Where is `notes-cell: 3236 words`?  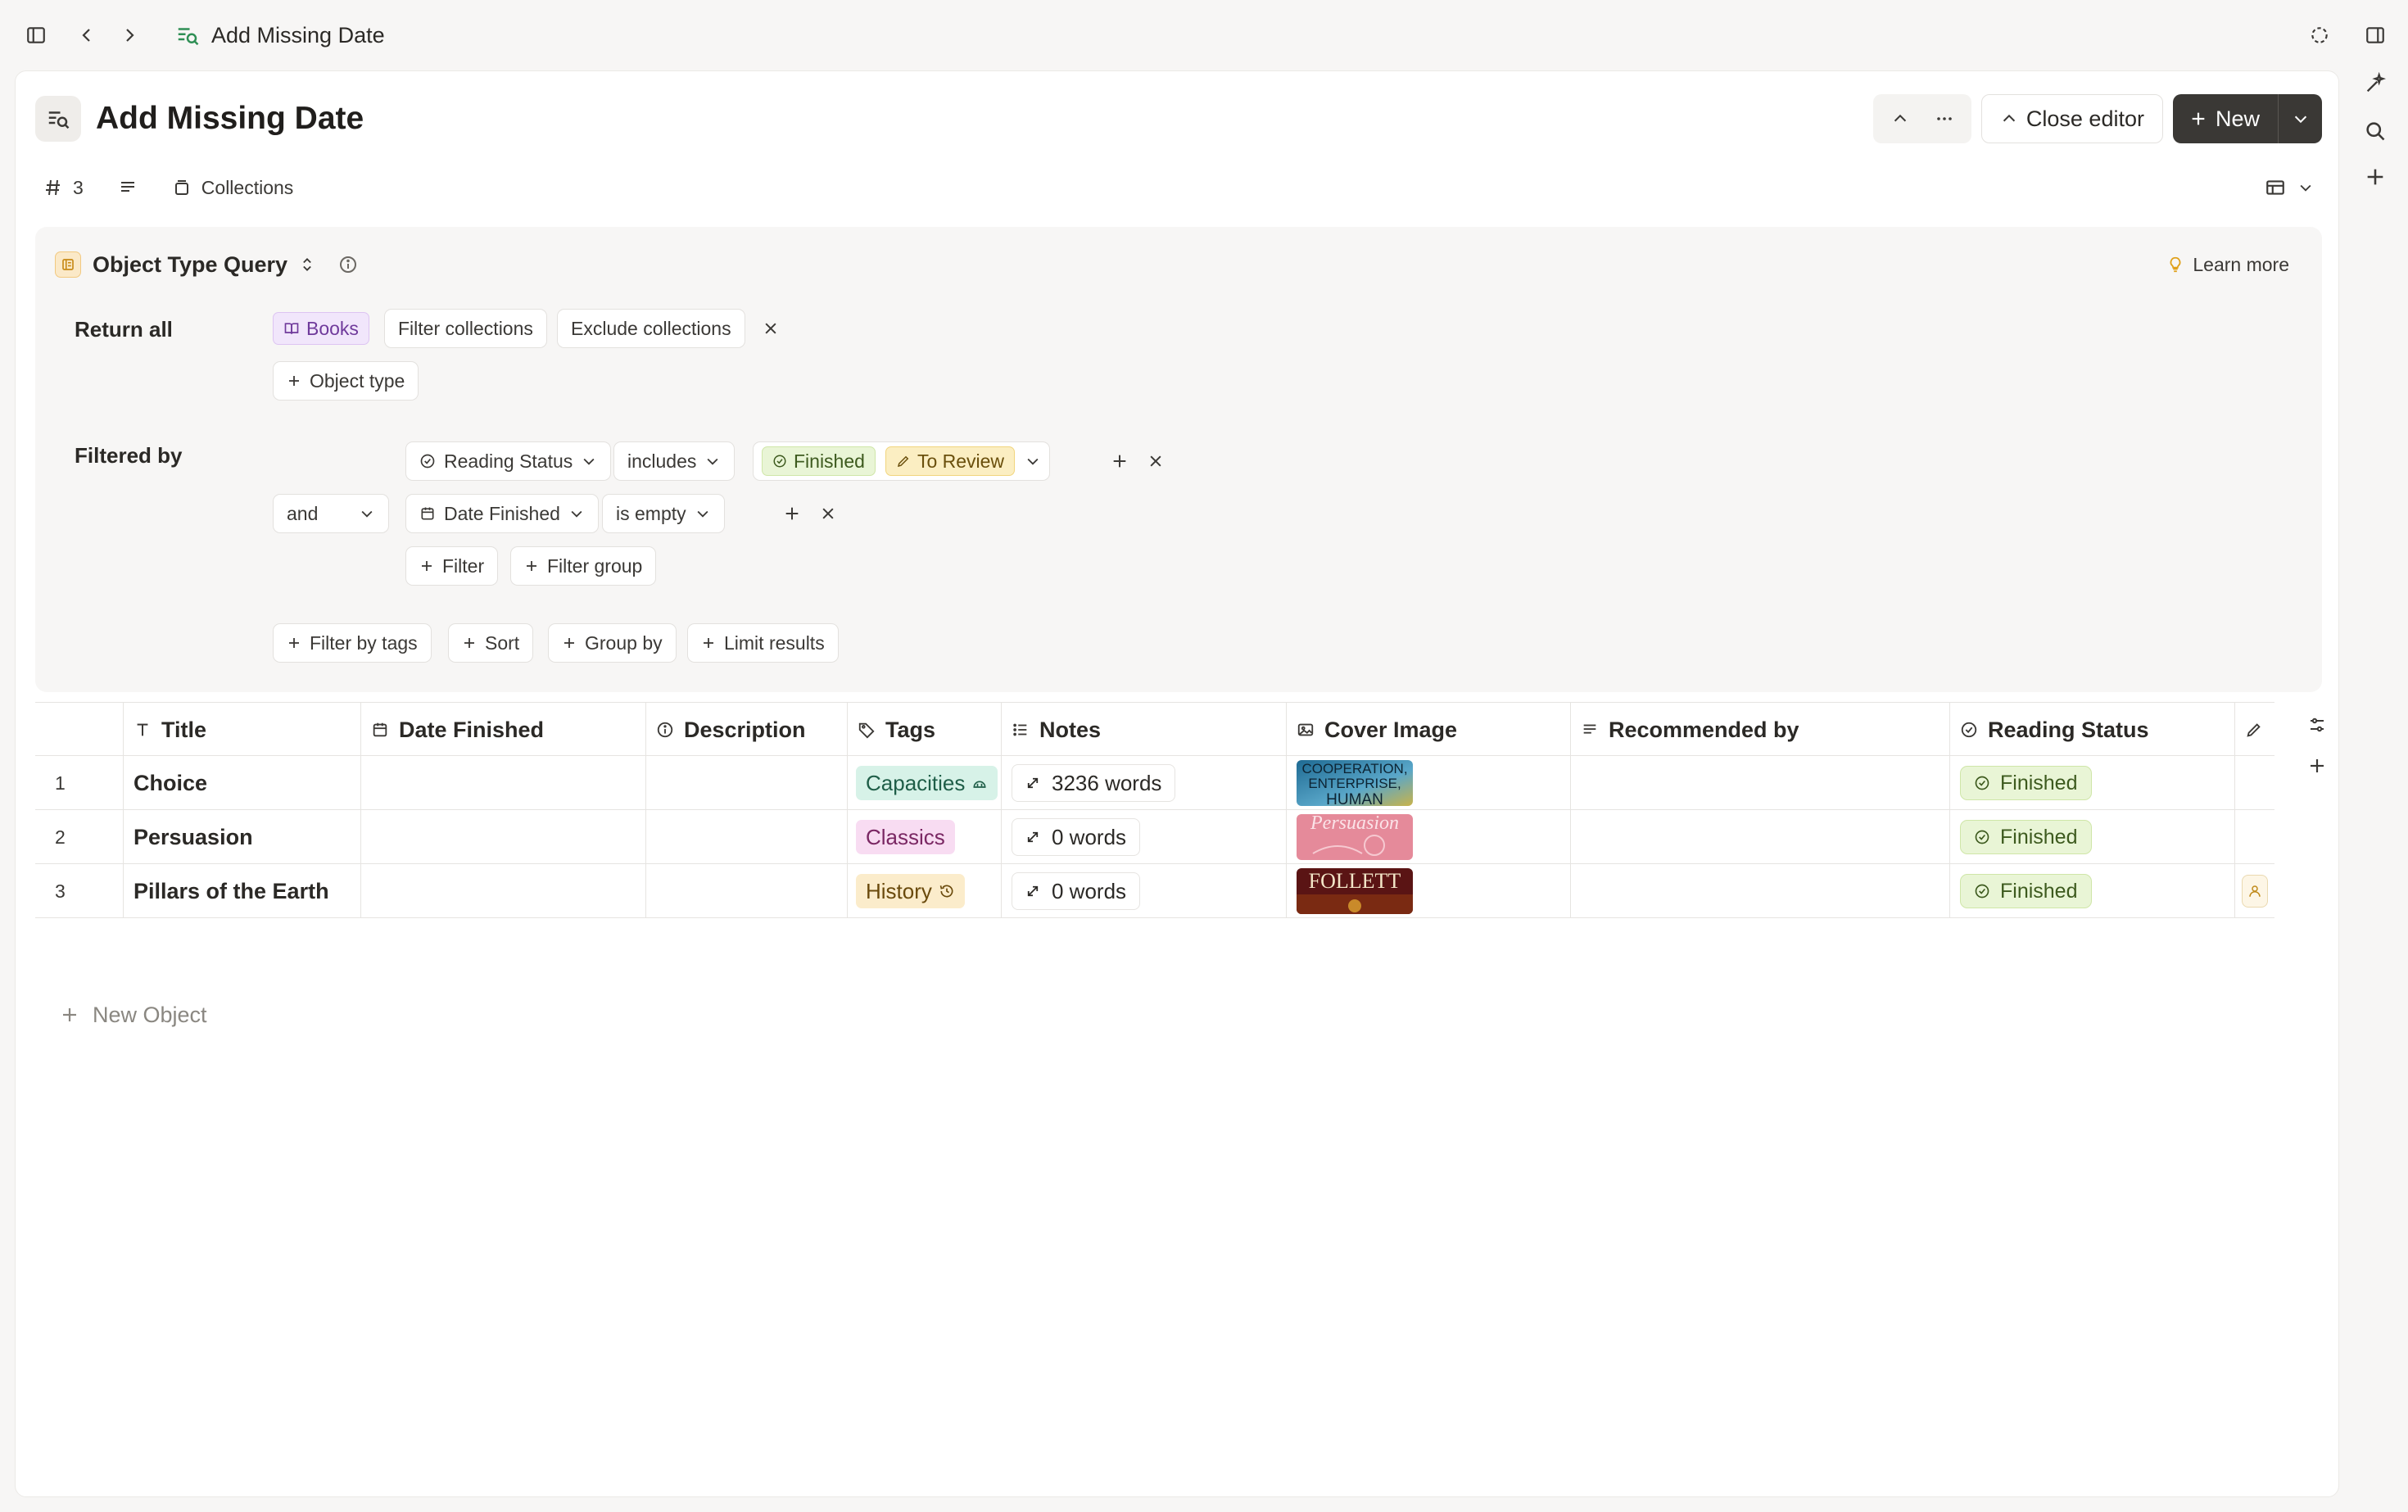
notes-cell: 3236 words is located at coordinates (1144, 783).